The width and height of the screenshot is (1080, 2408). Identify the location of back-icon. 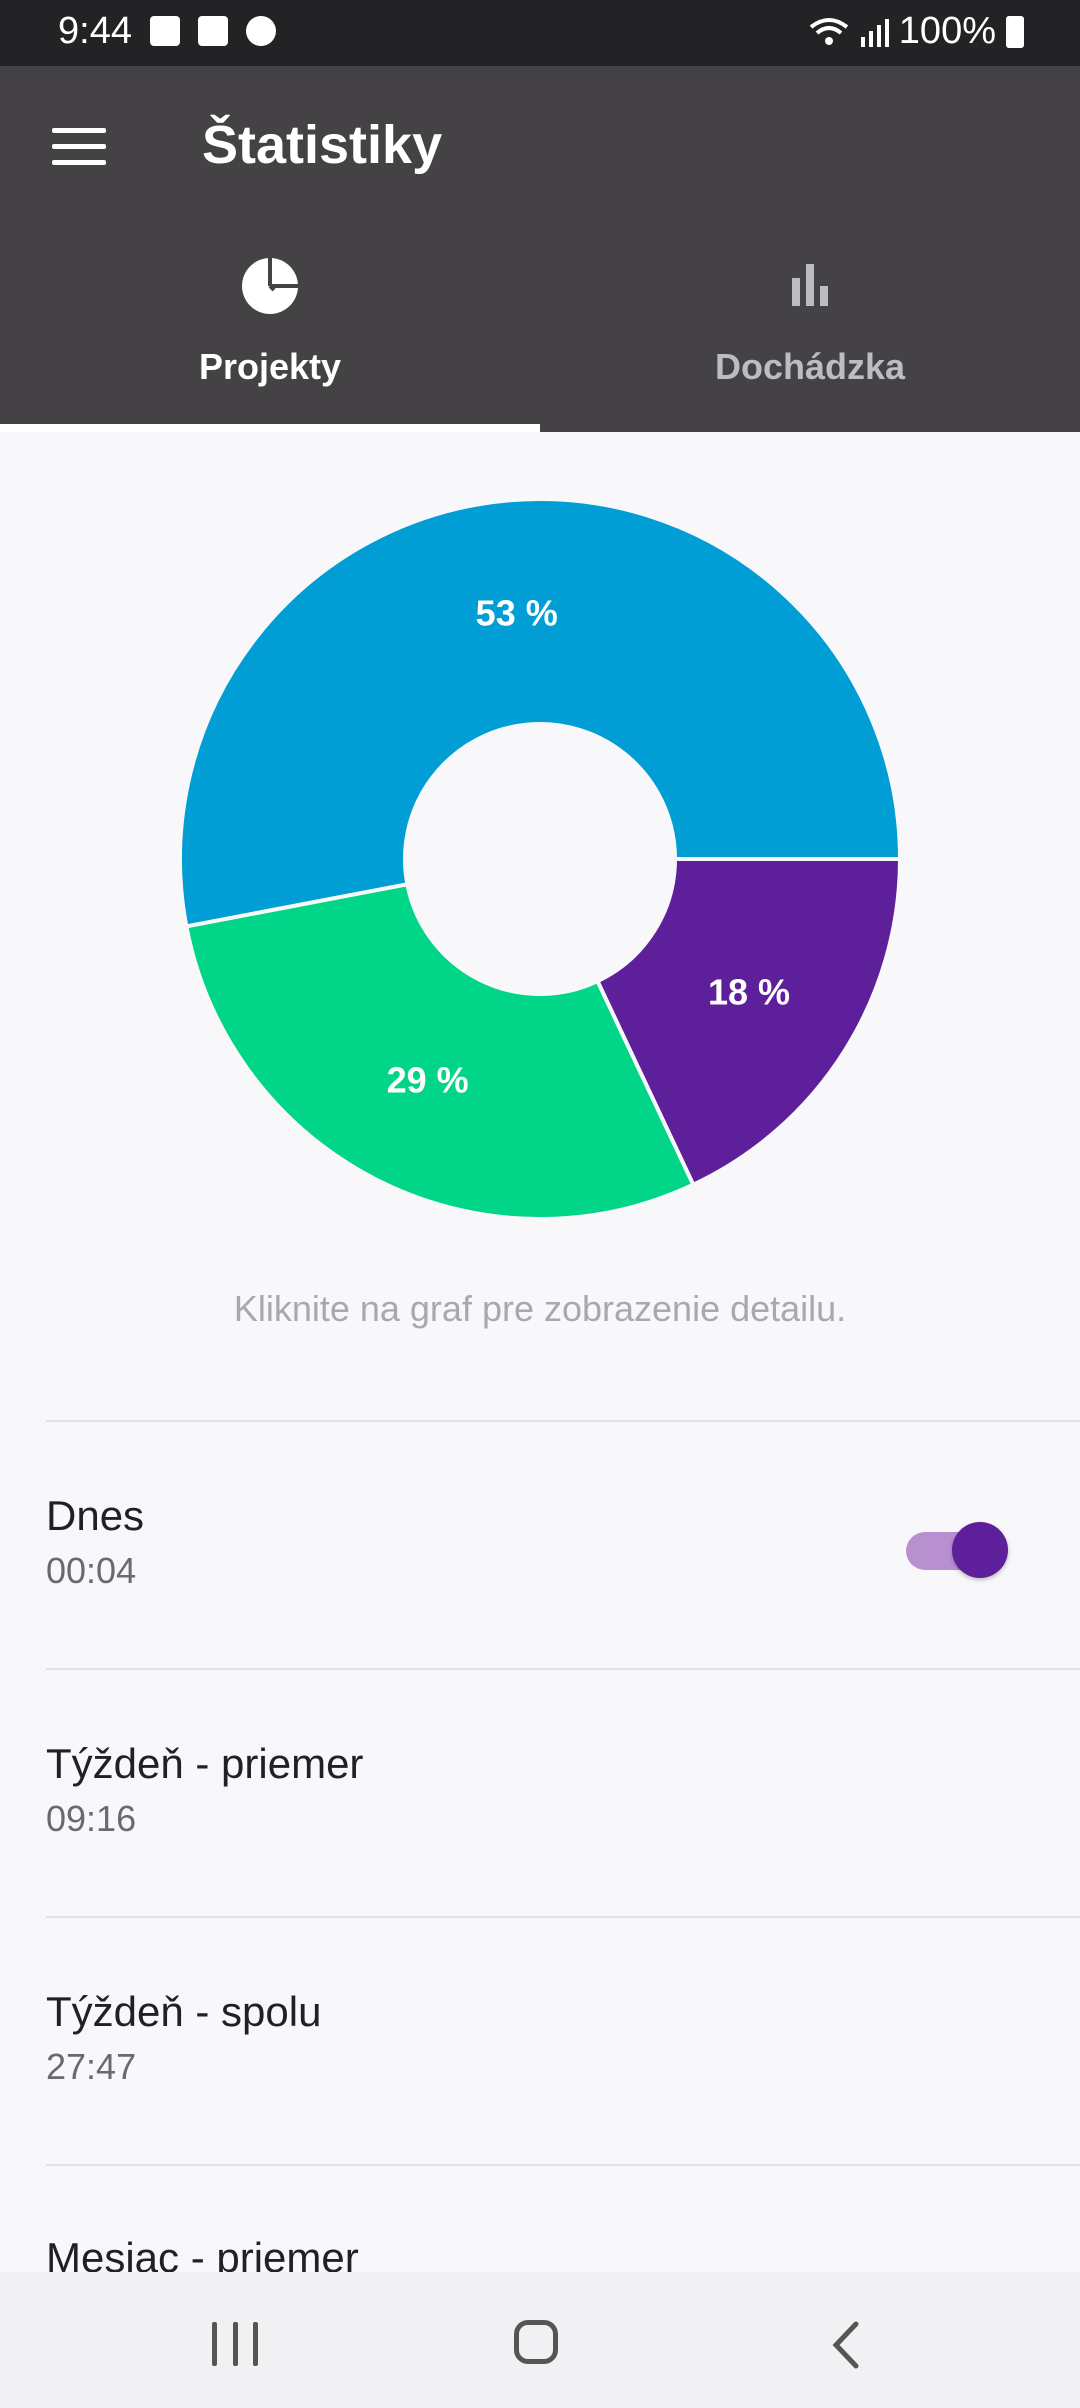
(846, 2345).